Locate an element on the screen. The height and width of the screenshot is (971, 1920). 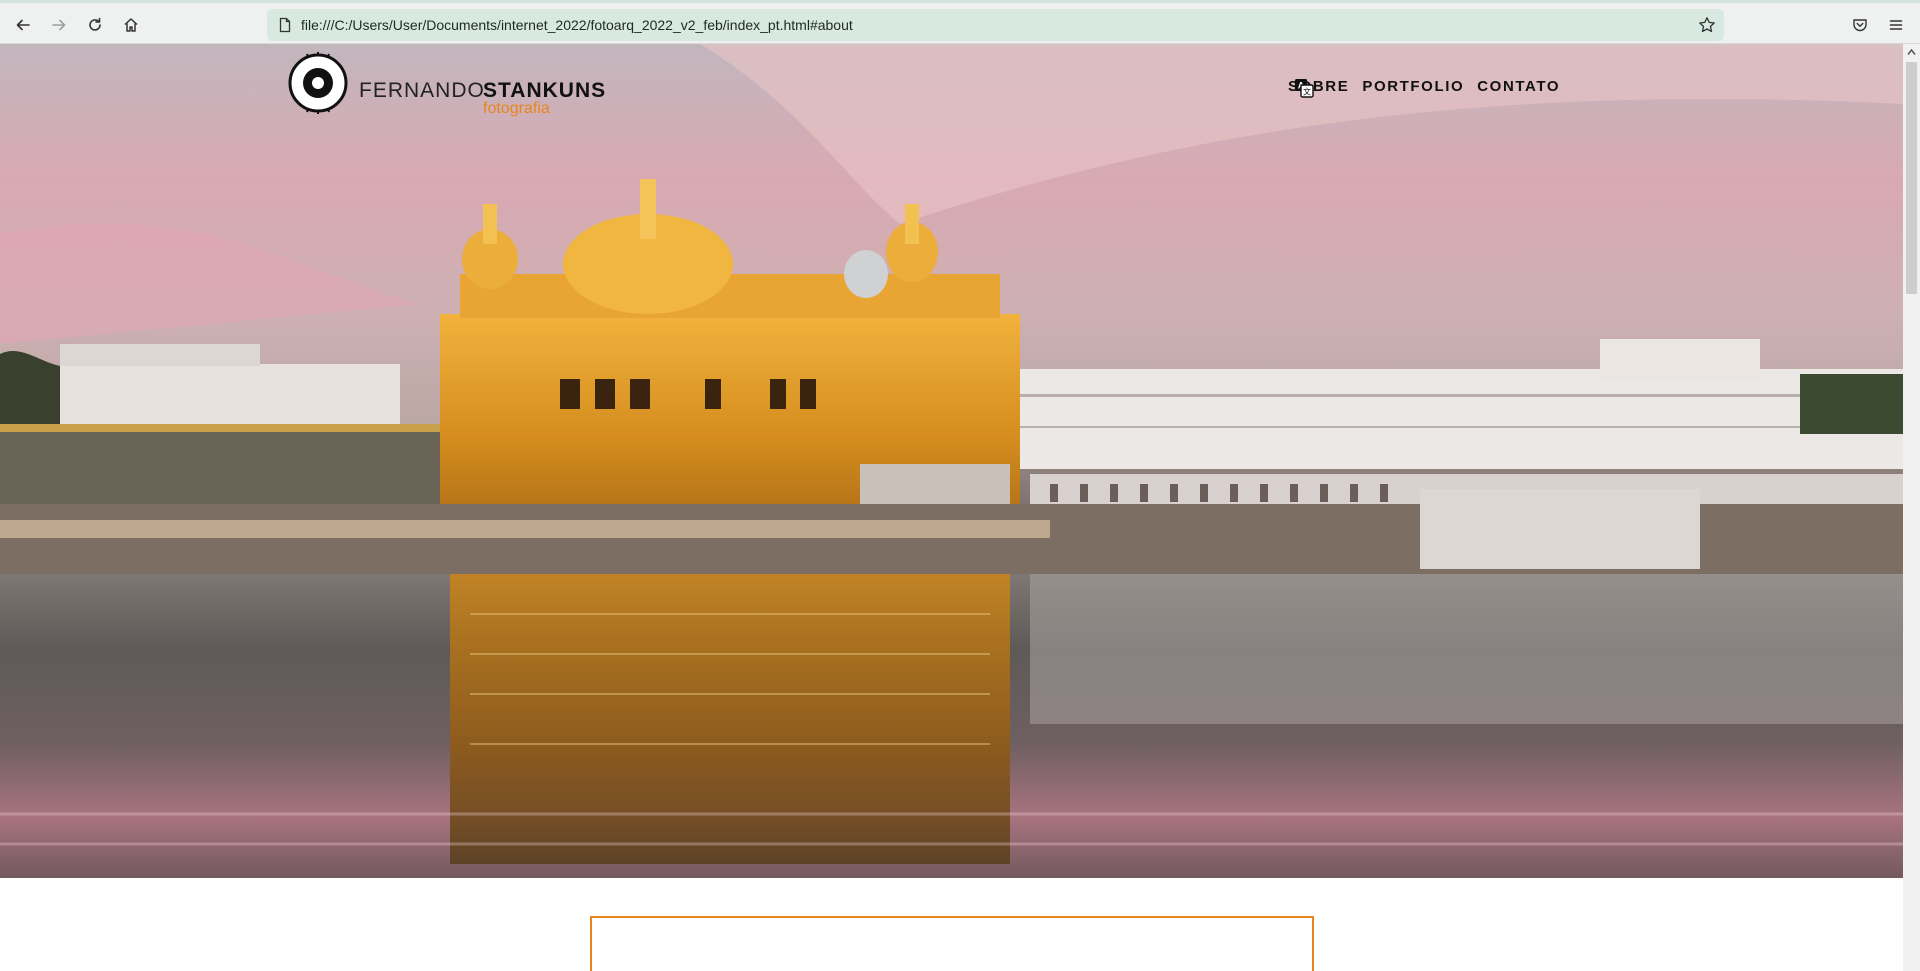
app-menu-button is located at coordinates (1896, 25).